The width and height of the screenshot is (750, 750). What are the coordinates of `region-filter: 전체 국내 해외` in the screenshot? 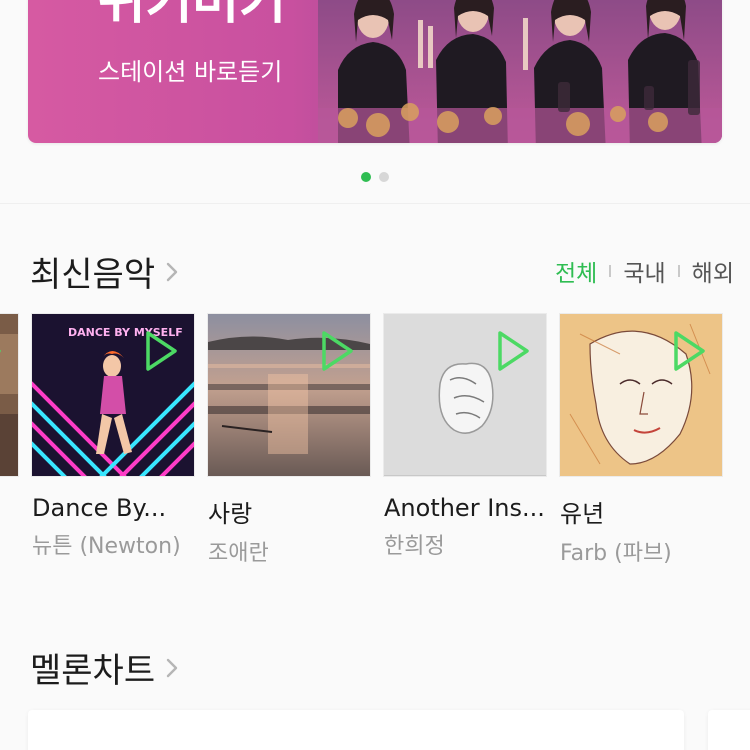 It's located at (644, 271).